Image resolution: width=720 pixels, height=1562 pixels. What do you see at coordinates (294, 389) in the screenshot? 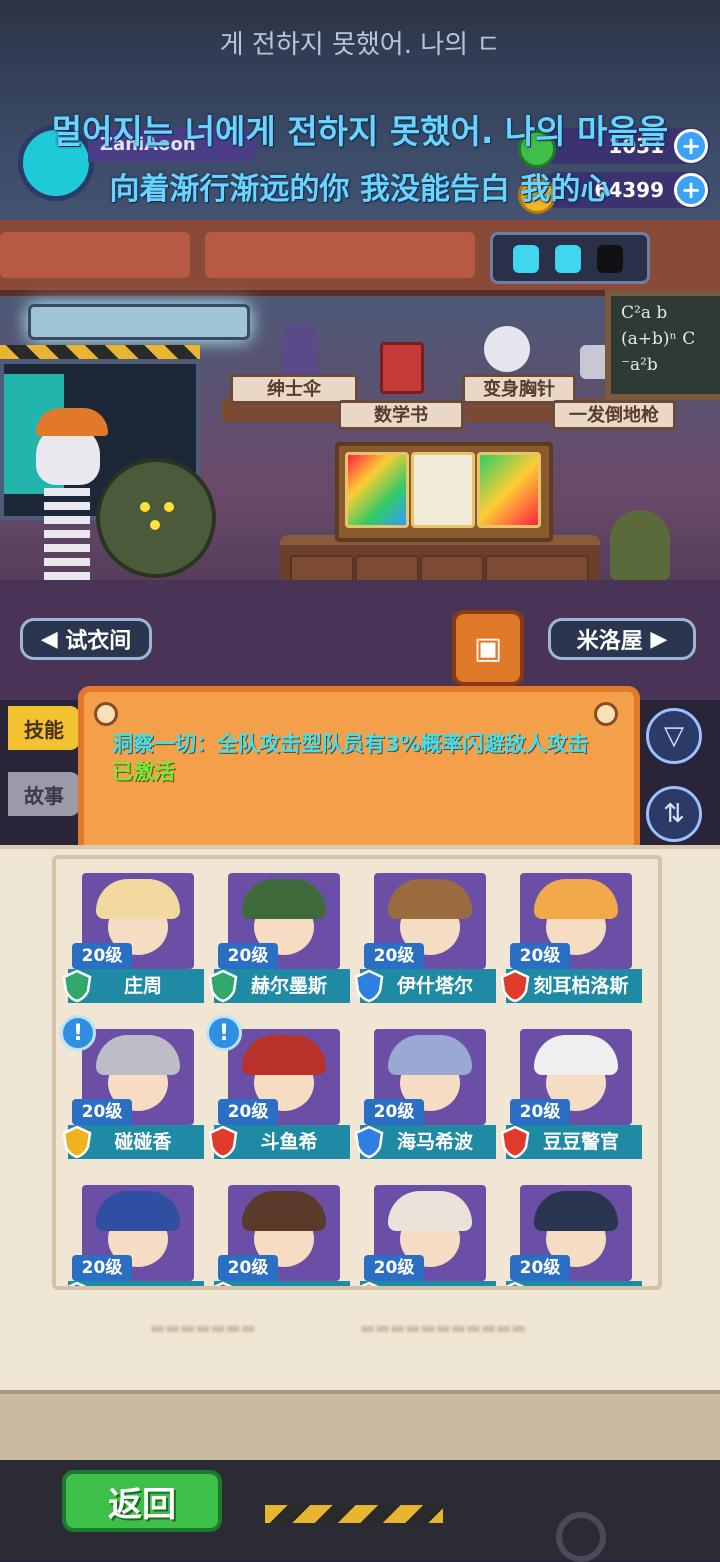
I see `item-label-umbrella: 绅士伞` at bounding box center [294, 389].